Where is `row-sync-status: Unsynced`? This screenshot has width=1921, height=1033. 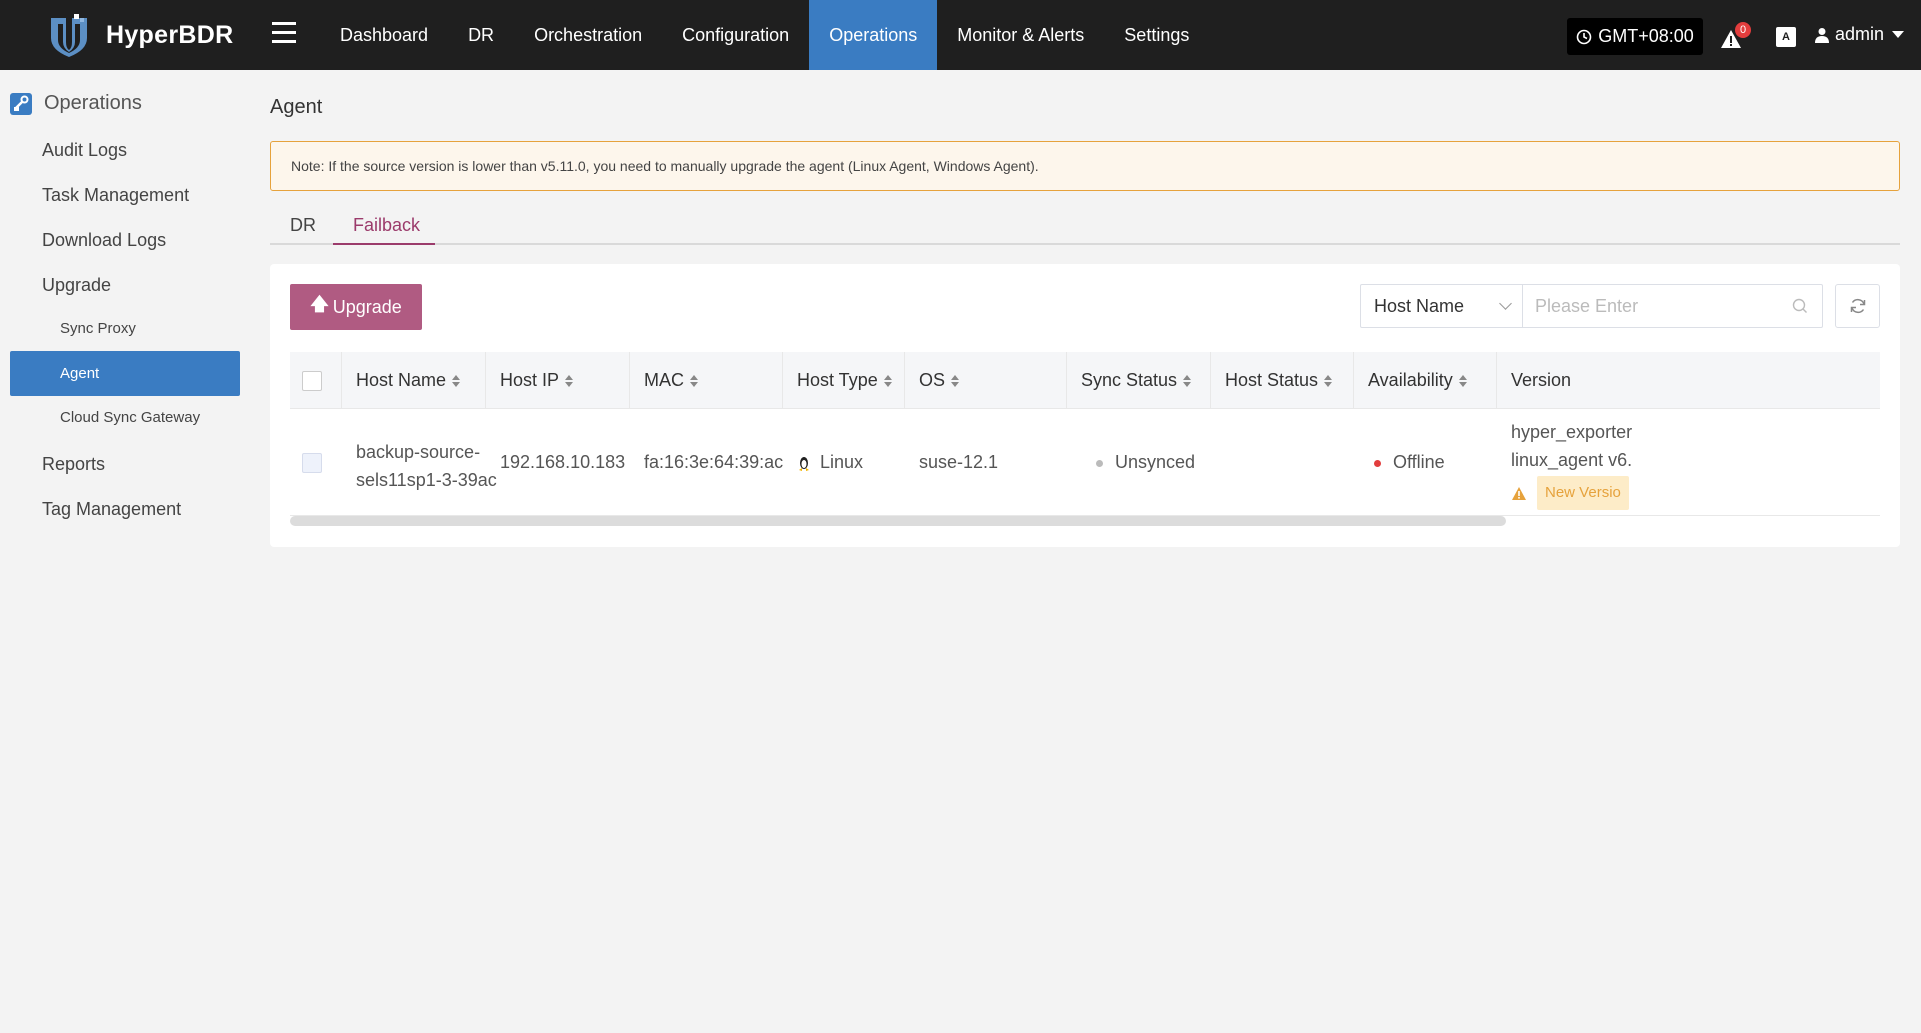
row-sync-status: Unsynced is located at coordinates (1145, 462).